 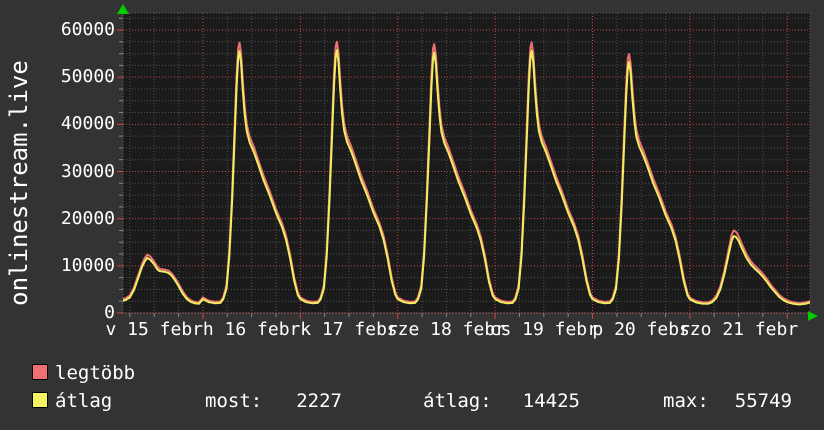 I want to click on legend-swatch-max, so click(x=40, y=372).